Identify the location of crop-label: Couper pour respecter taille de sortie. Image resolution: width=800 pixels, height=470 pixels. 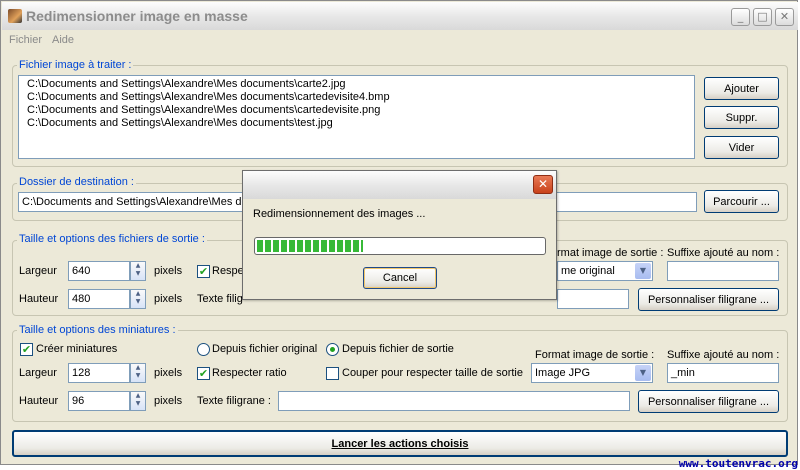
(432, 373).